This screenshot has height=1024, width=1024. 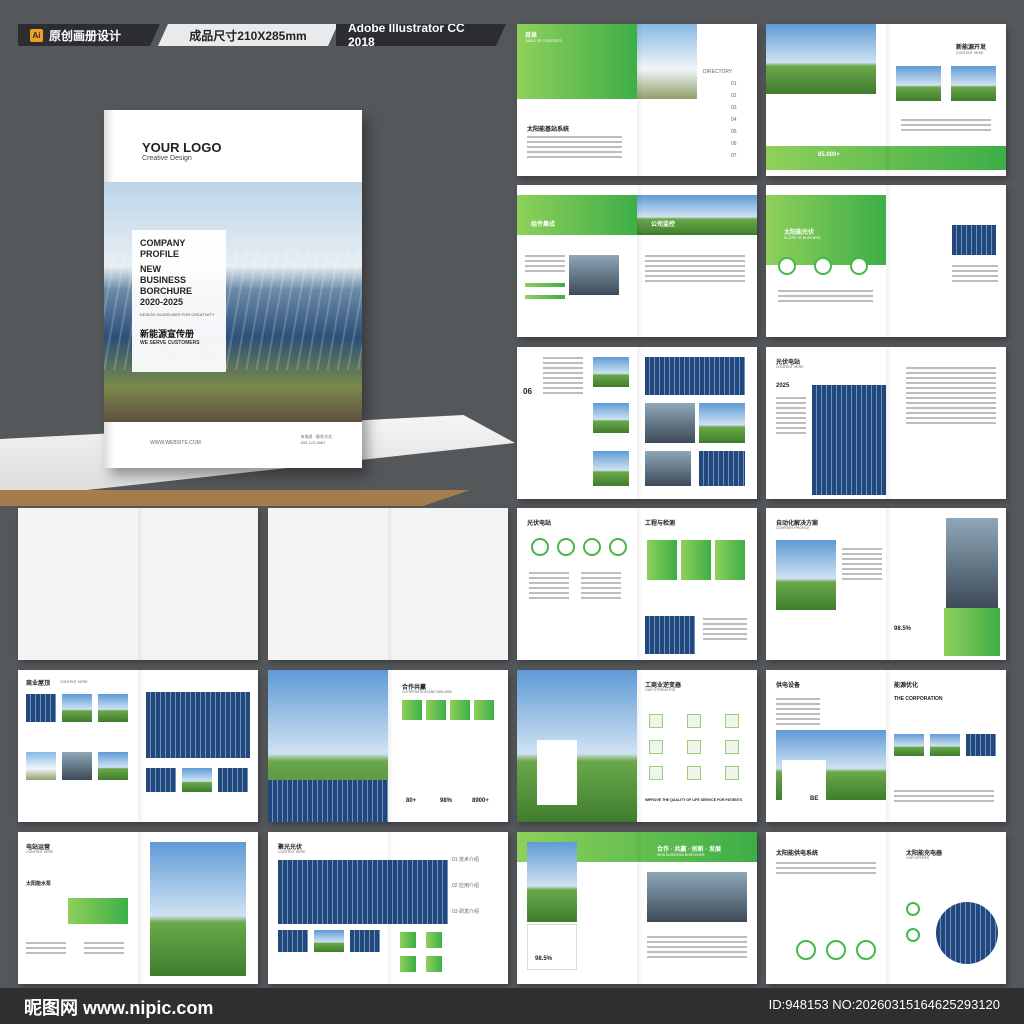 What do you see at coordinates (611, 372) in the screenshot?
I see `plant-photo` at bounding box center [611, 372].